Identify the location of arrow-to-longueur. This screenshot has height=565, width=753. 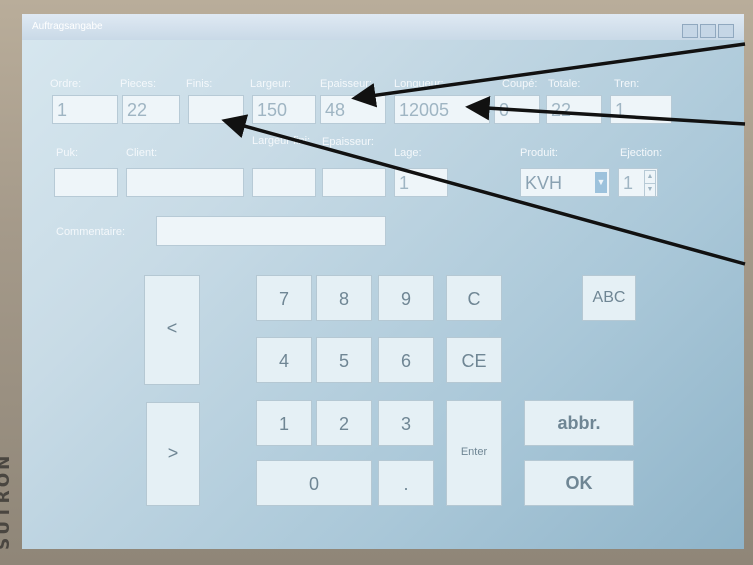
(605, 110).